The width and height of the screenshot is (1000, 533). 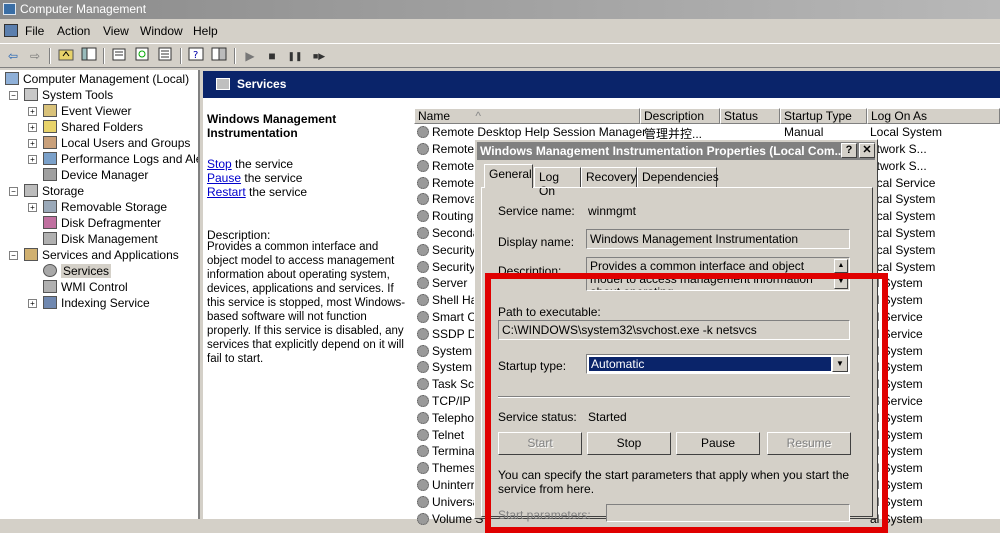 What do you see at coordinates (95, 176) in the screenshot?
I see `tree-item-device-manager: Device Manager` at bounding box center [95, 176].